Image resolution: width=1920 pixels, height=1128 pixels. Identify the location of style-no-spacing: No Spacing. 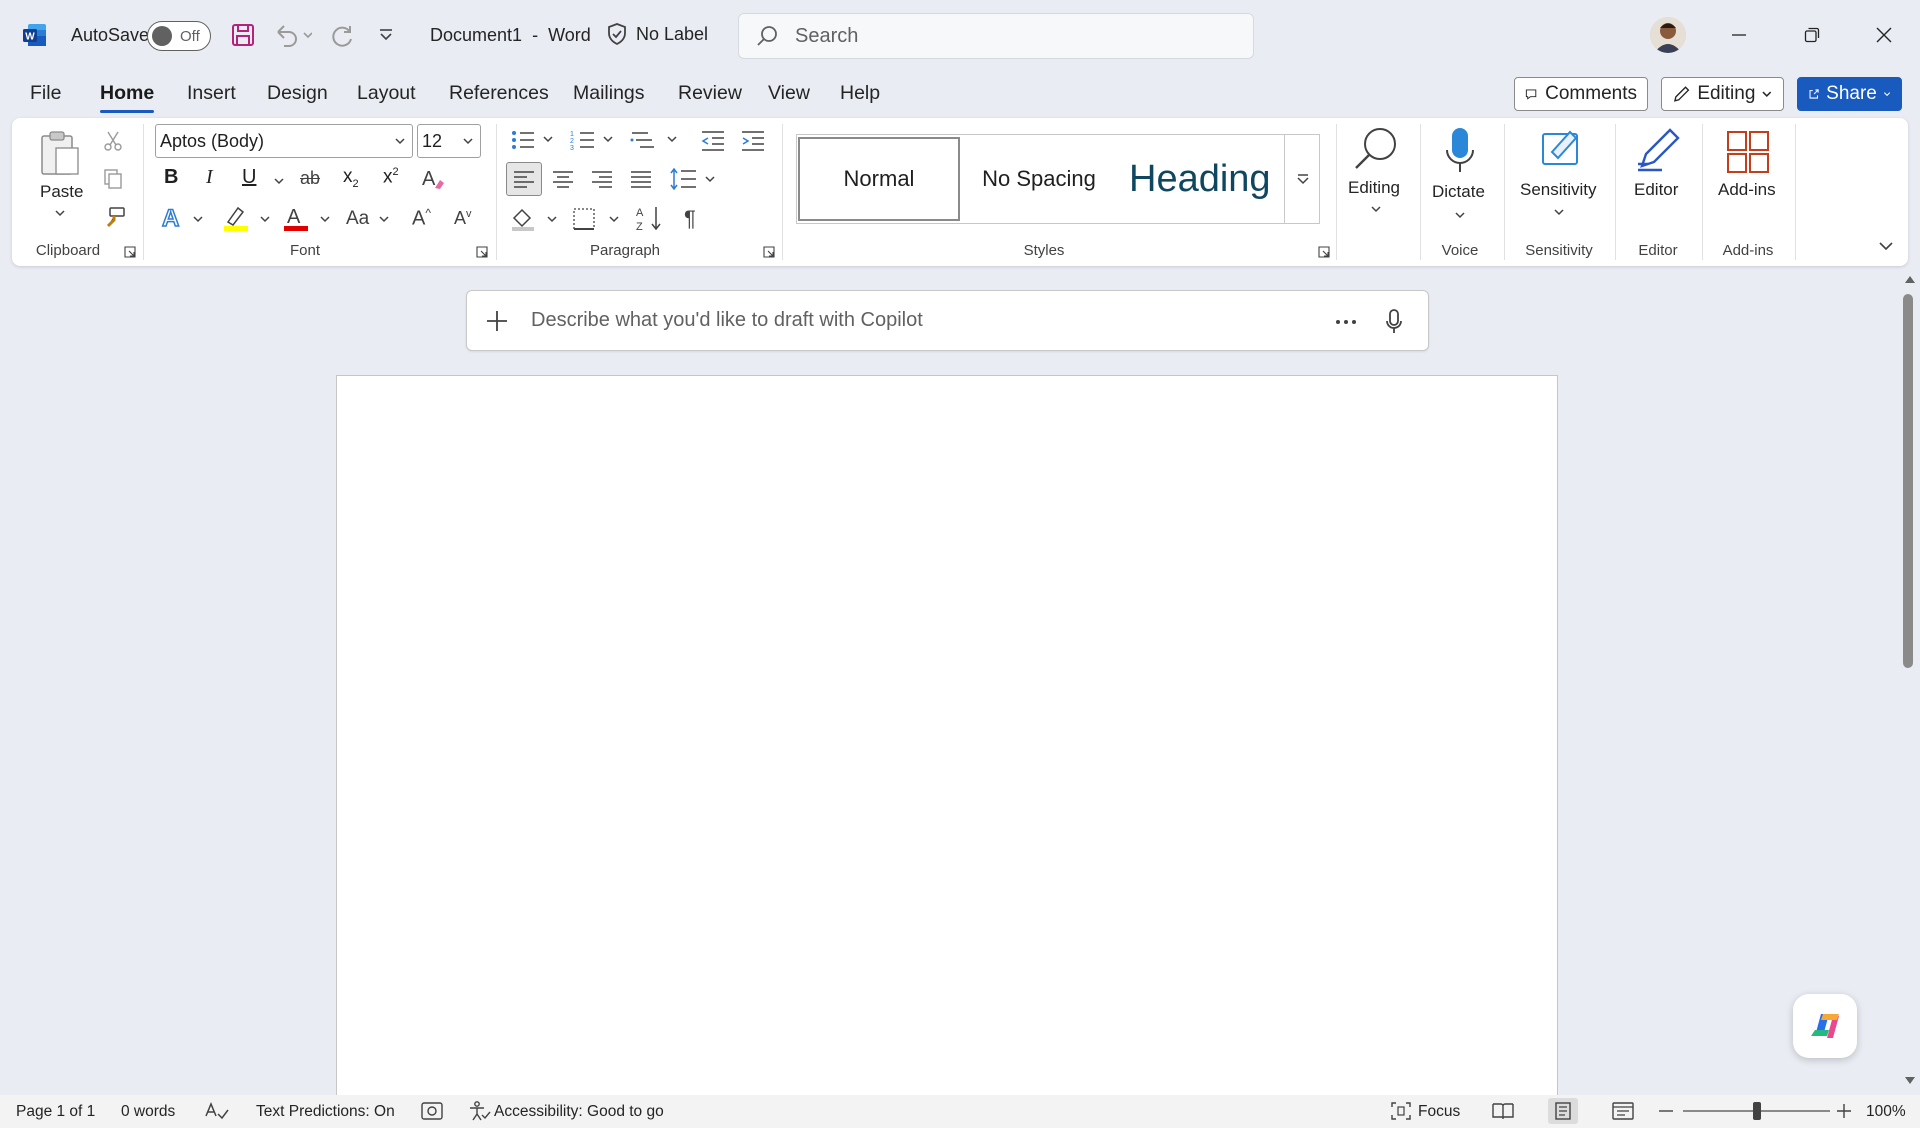
(1039, 179).